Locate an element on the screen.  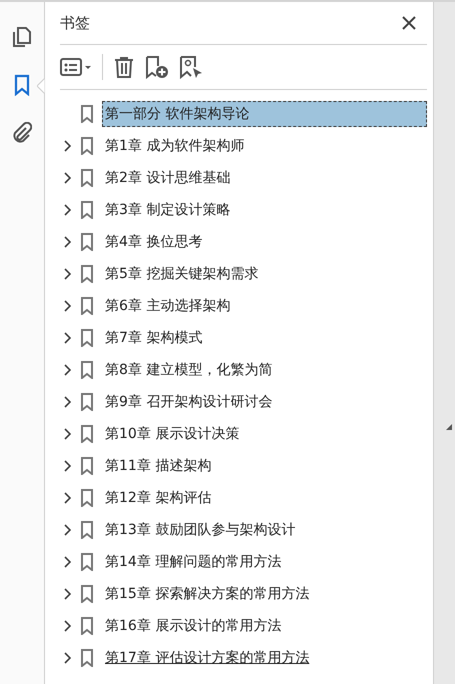
bookmark-cursor-icon is located at coordinates (191, 67).